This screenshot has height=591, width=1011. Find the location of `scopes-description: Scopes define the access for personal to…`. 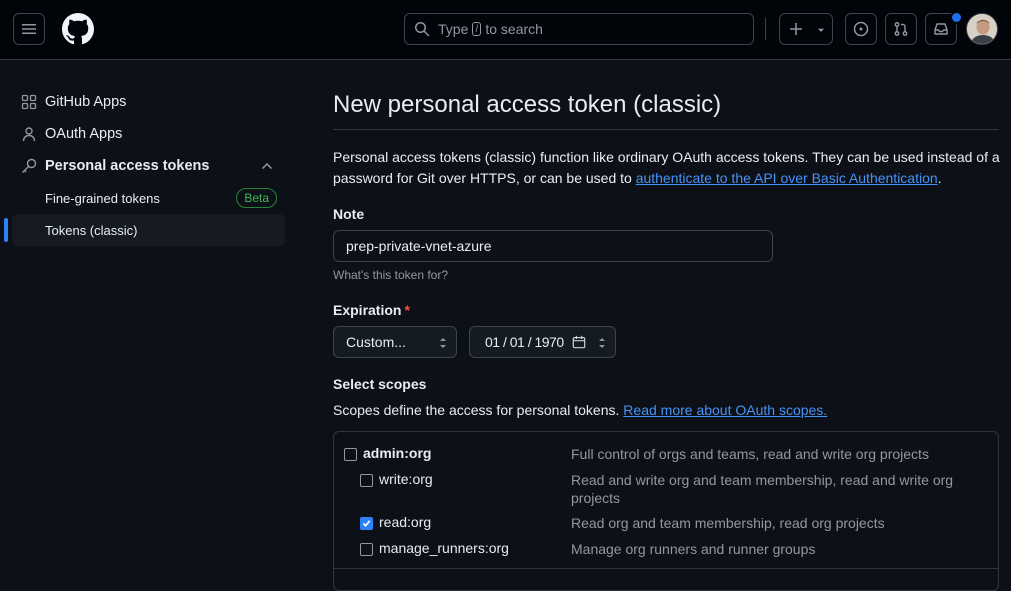

scopes-description: Scopes define the access for personal to… is located at coordinates (580, 410).